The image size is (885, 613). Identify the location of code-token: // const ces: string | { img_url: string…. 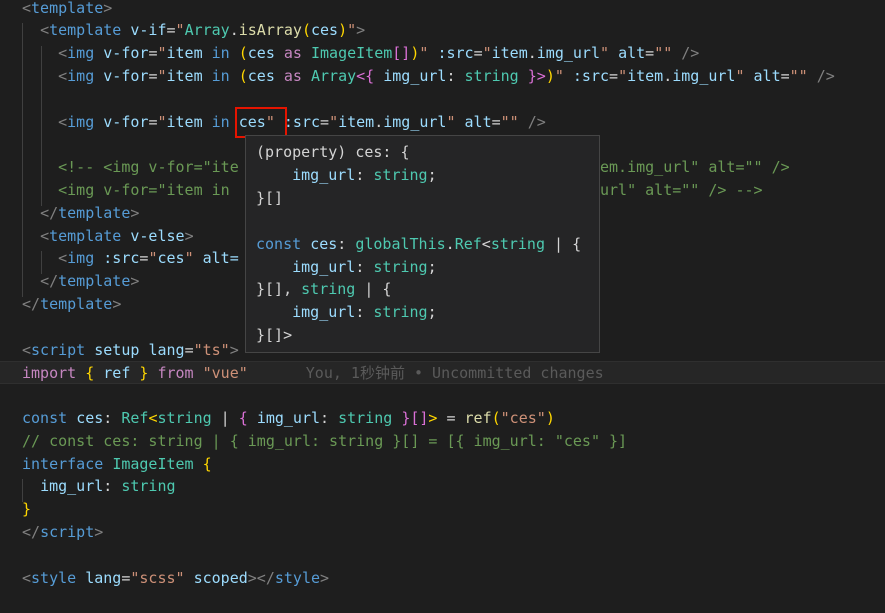
(325, 440).